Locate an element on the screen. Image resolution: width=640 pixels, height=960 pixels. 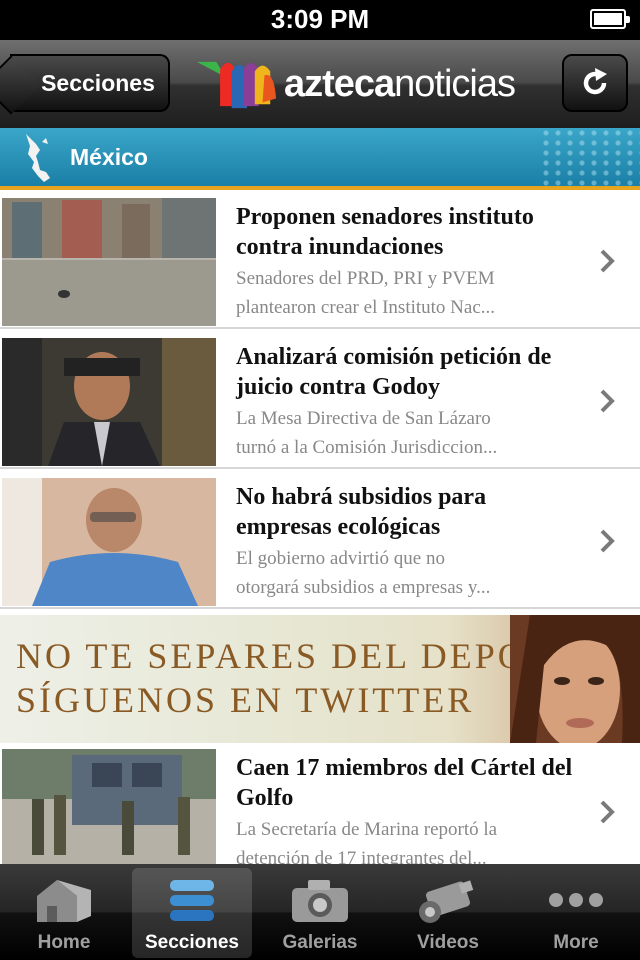
news-thumbnail-man is located at coordinates (109, 402).